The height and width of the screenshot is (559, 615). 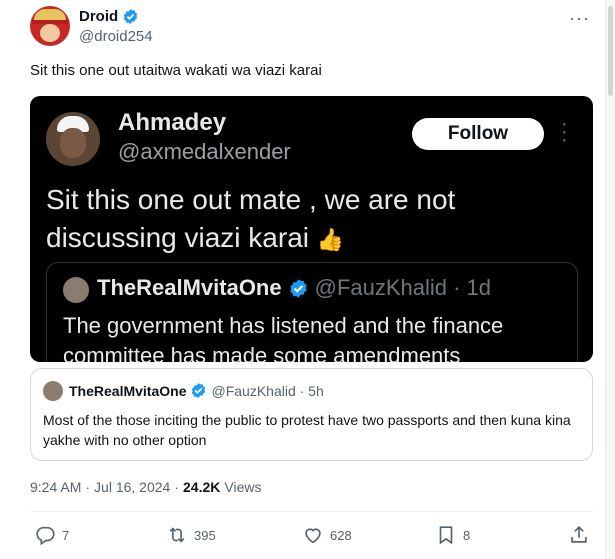 What do you see at coordinates (327, 535) in the screenshot?
I see `like-button: 628` at bounding box center [327, 535].